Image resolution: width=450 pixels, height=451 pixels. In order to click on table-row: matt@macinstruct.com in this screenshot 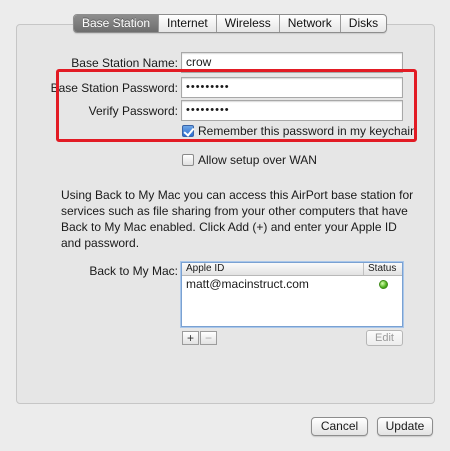, I will do `click(292, 284)`.